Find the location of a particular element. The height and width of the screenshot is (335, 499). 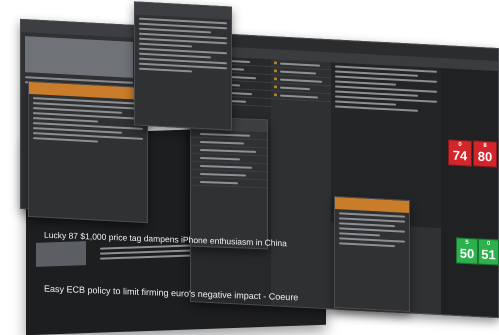

chat-window-back-titlebar is located at coordinates (79, 29).